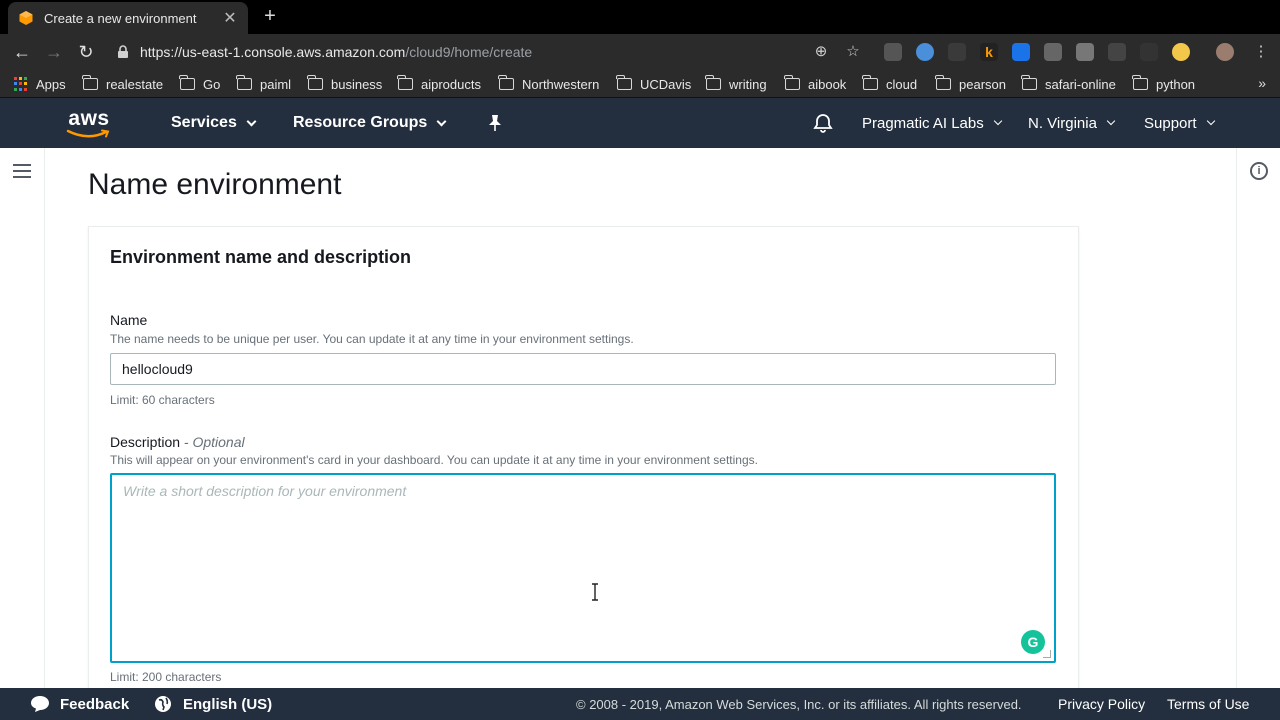  I want to click on notification-bell-icon, so click(823, 123).